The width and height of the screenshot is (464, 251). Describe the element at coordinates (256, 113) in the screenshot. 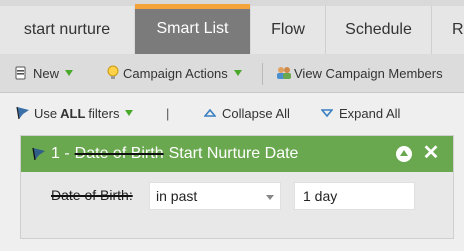

I see `collapse-label: Collapse All` at that location.